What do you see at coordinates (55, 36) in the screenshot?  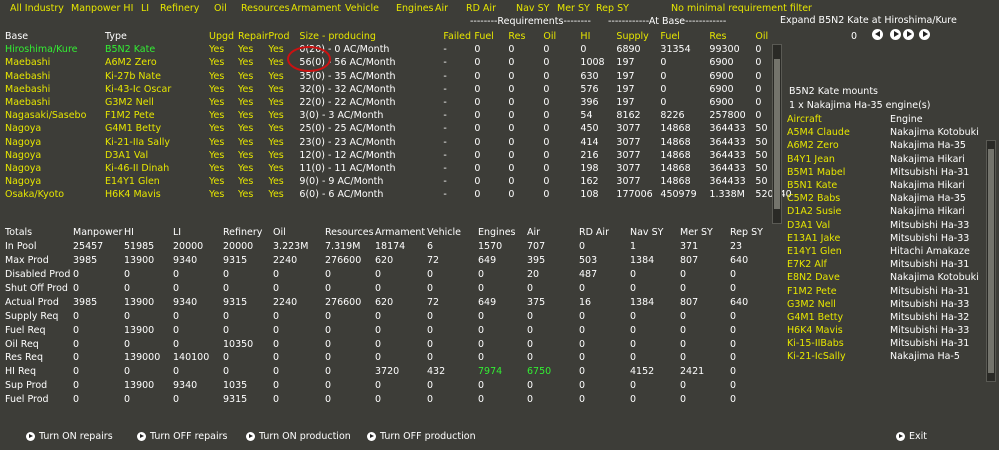 I see `column-header: Base` at bounding box center [55, 36].